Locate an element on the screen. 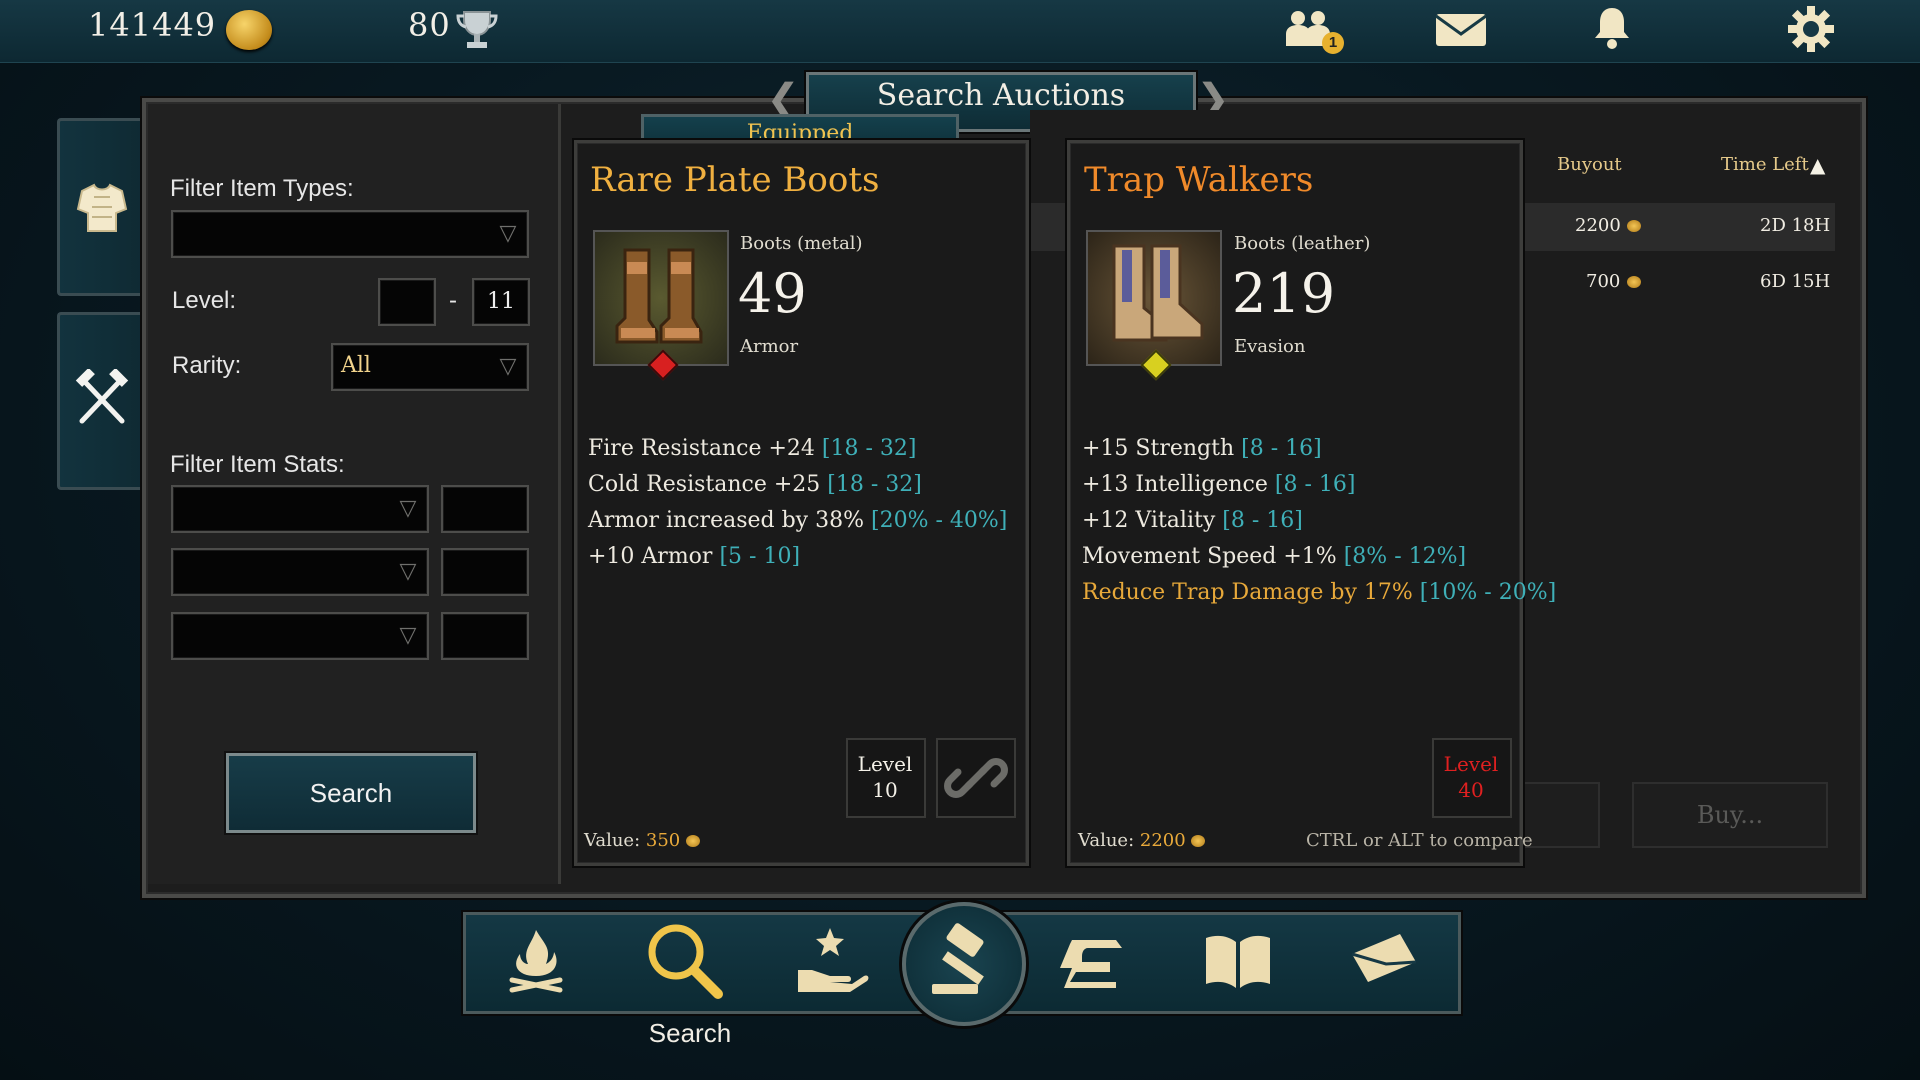  item-level-value: 40 is located at coordinates (1471, 790).